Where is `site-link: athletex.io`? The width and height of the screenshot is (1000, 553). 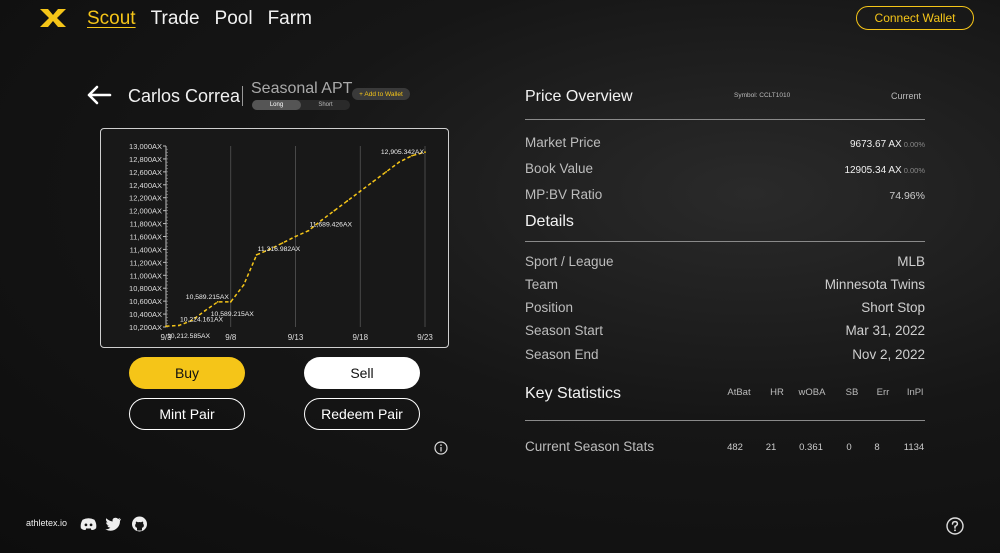
site-link: athletex.io is located at coordinates (46, 523).